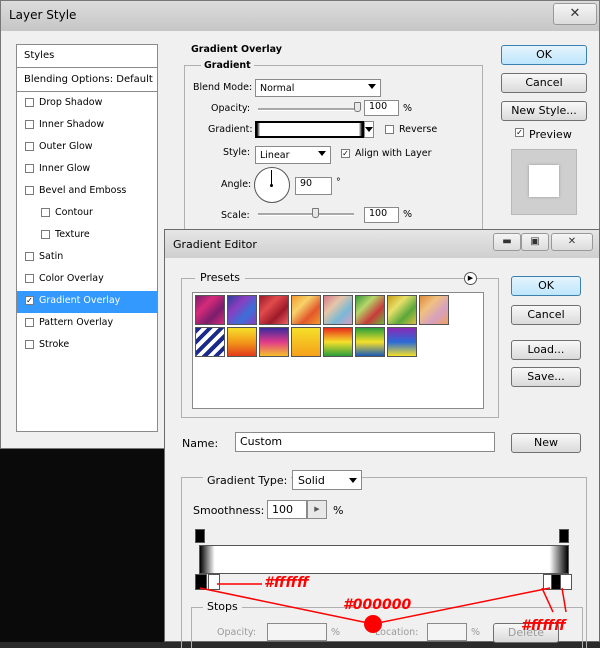 The width and height of the screenshot is (600, 648). I want to click on annotation-line-white-right-a, so click(547, 600).